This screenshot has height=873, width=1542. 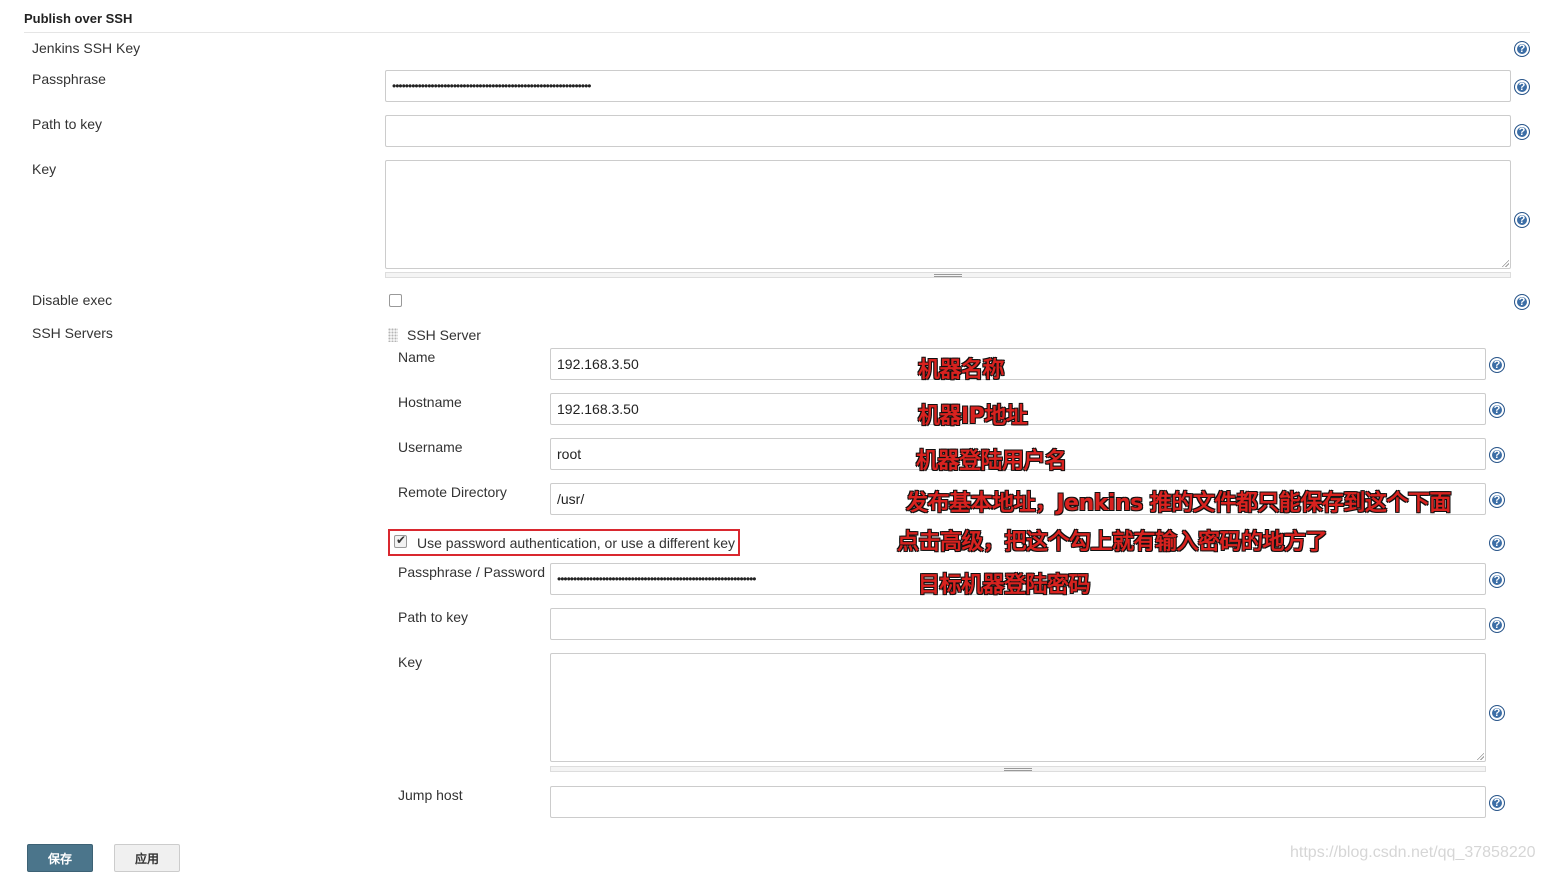 What do you see at coordinates (60, 858) in the screenshot?
I see `save-button: 保存` at bounding box center [60, 858].